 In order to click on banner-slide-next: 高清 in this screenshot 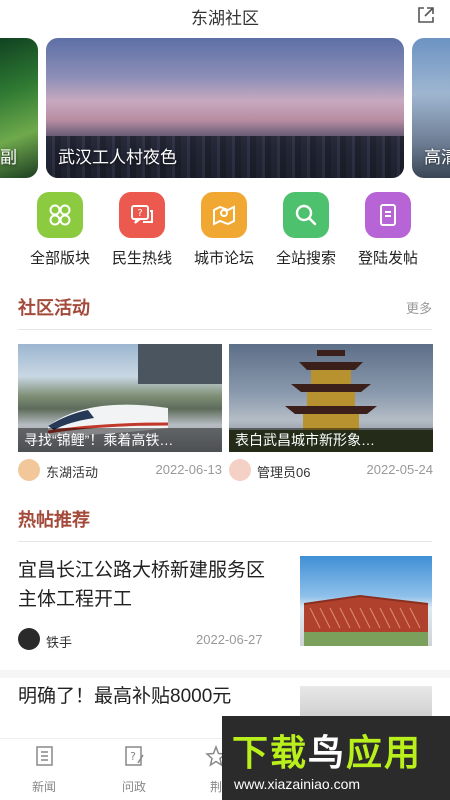, I will do `click(431, 108)`.